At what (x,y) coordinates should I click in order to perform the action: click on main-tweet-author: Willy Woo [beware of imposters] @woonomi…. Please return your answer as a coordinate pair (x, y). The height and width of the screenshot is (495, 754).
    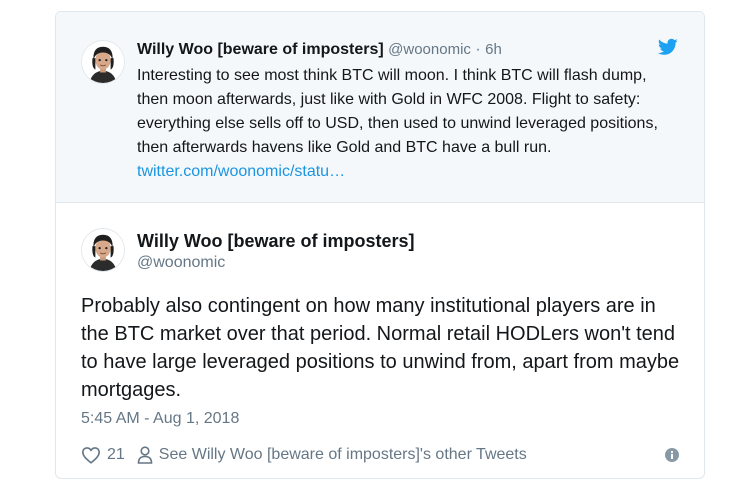
    Looking at the image, I should click on (276, 252).